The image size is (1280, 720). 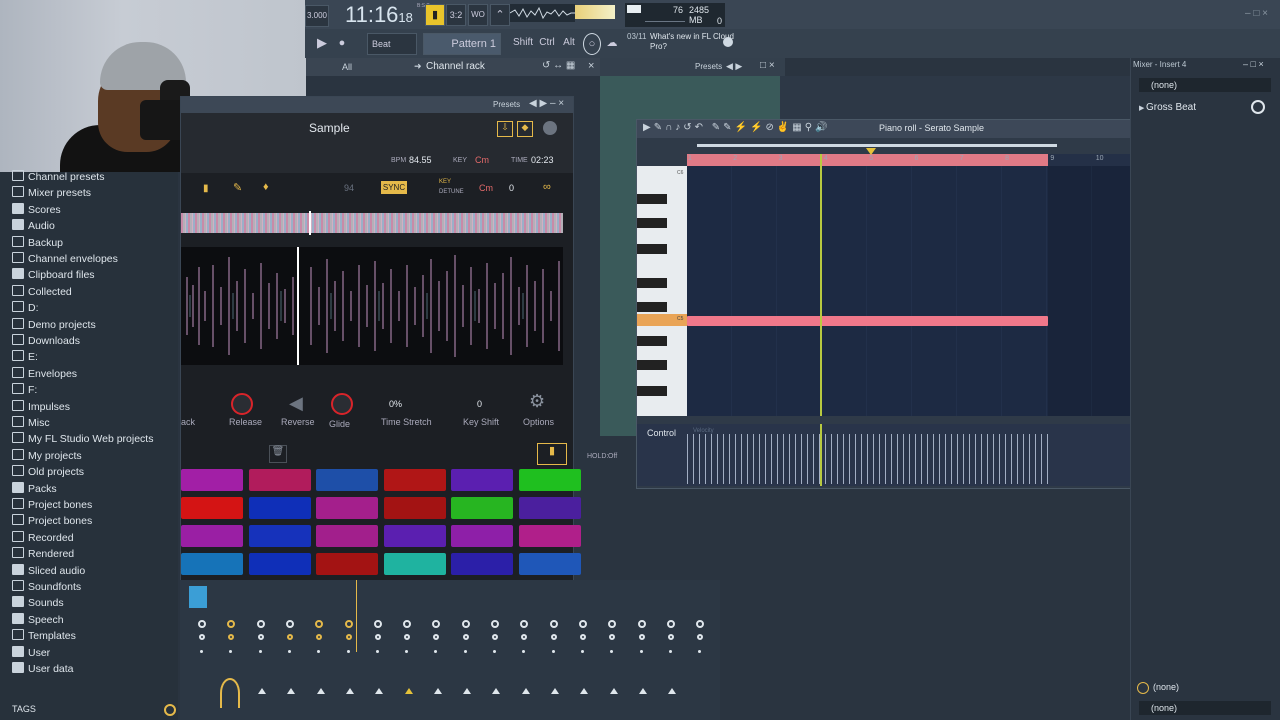 I want to click on browser-item: Templates, so click(x=44, y=637).